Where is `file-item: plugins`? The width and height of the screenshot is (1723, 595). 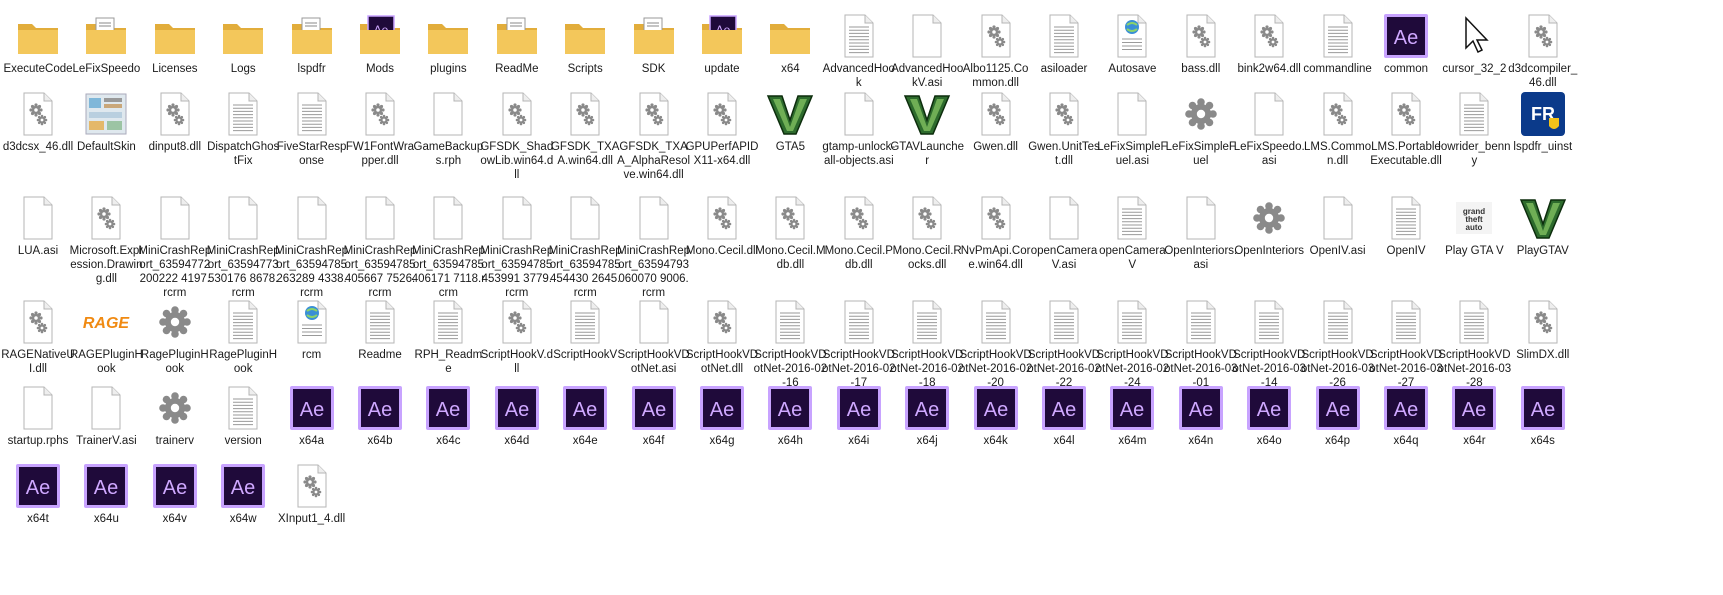 file-item: plugins is located at coordinates (448, 51).